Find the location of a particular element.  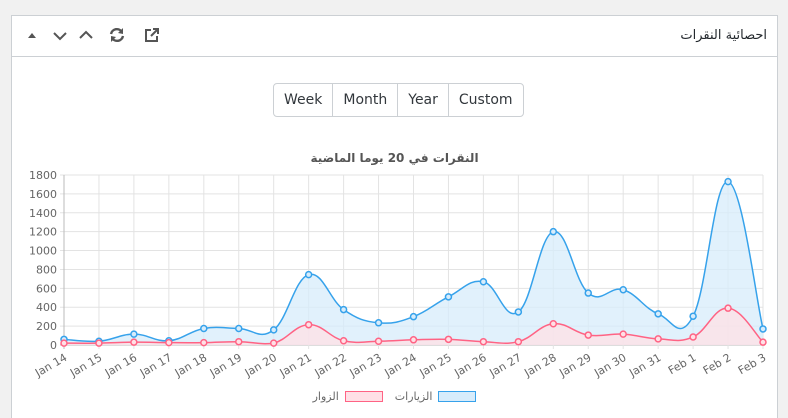

x-tick-label: Jan 18 is located at coordinates (190, 365).